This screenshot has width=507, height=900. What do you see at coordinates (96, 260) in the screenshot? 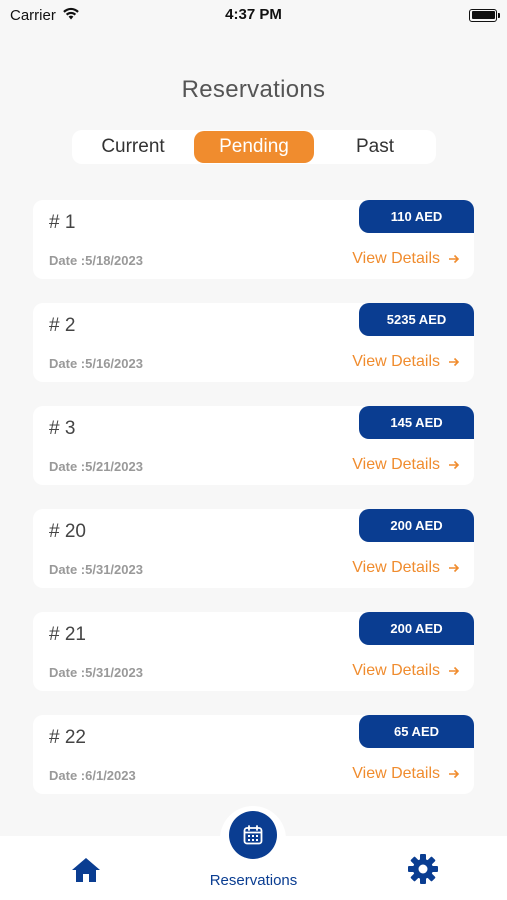
I see `reservation-date: Date :5/18/2023` at bounding box center [96, 260].